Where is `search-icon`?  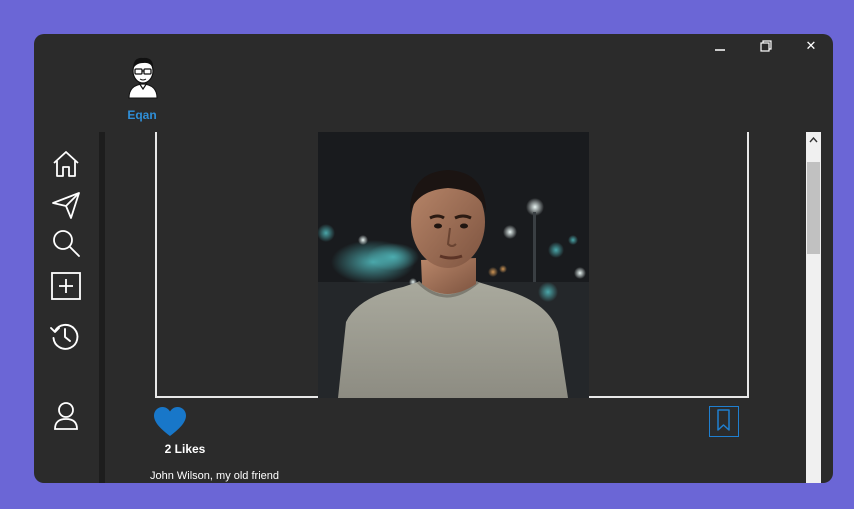
search-icon is located at coordinates (66, 243).